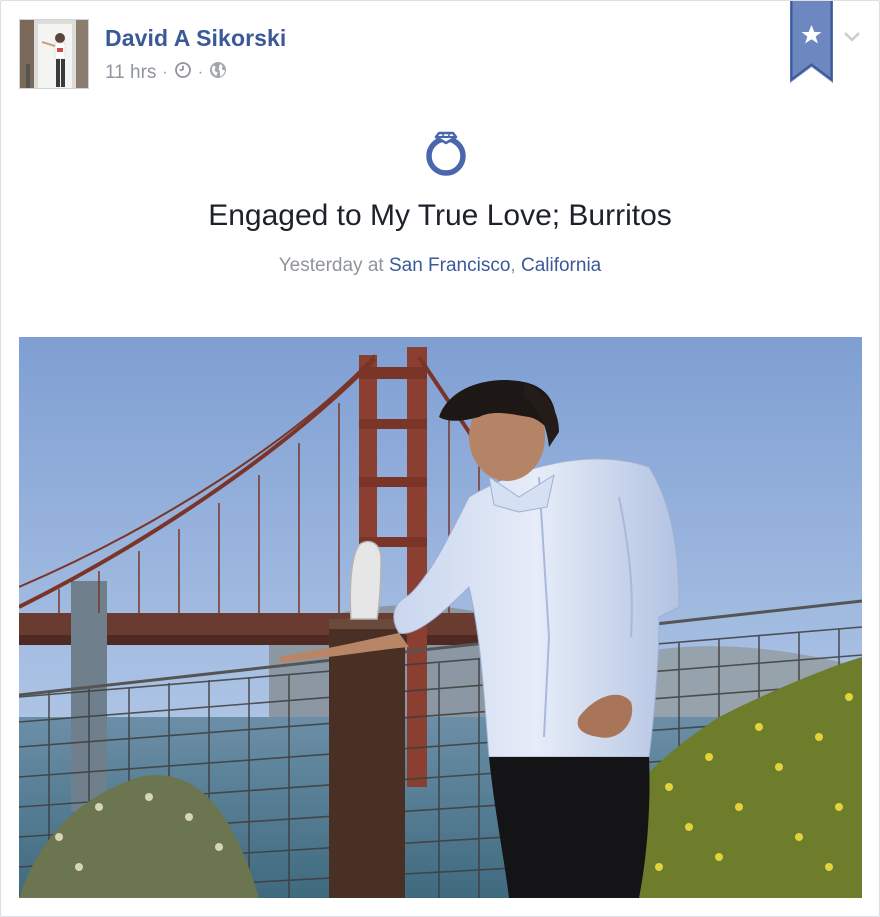 The image size is (880, 917). Describe the element at coordinates (561, 265) in the screenshot. I see `state-link: California` at that location.